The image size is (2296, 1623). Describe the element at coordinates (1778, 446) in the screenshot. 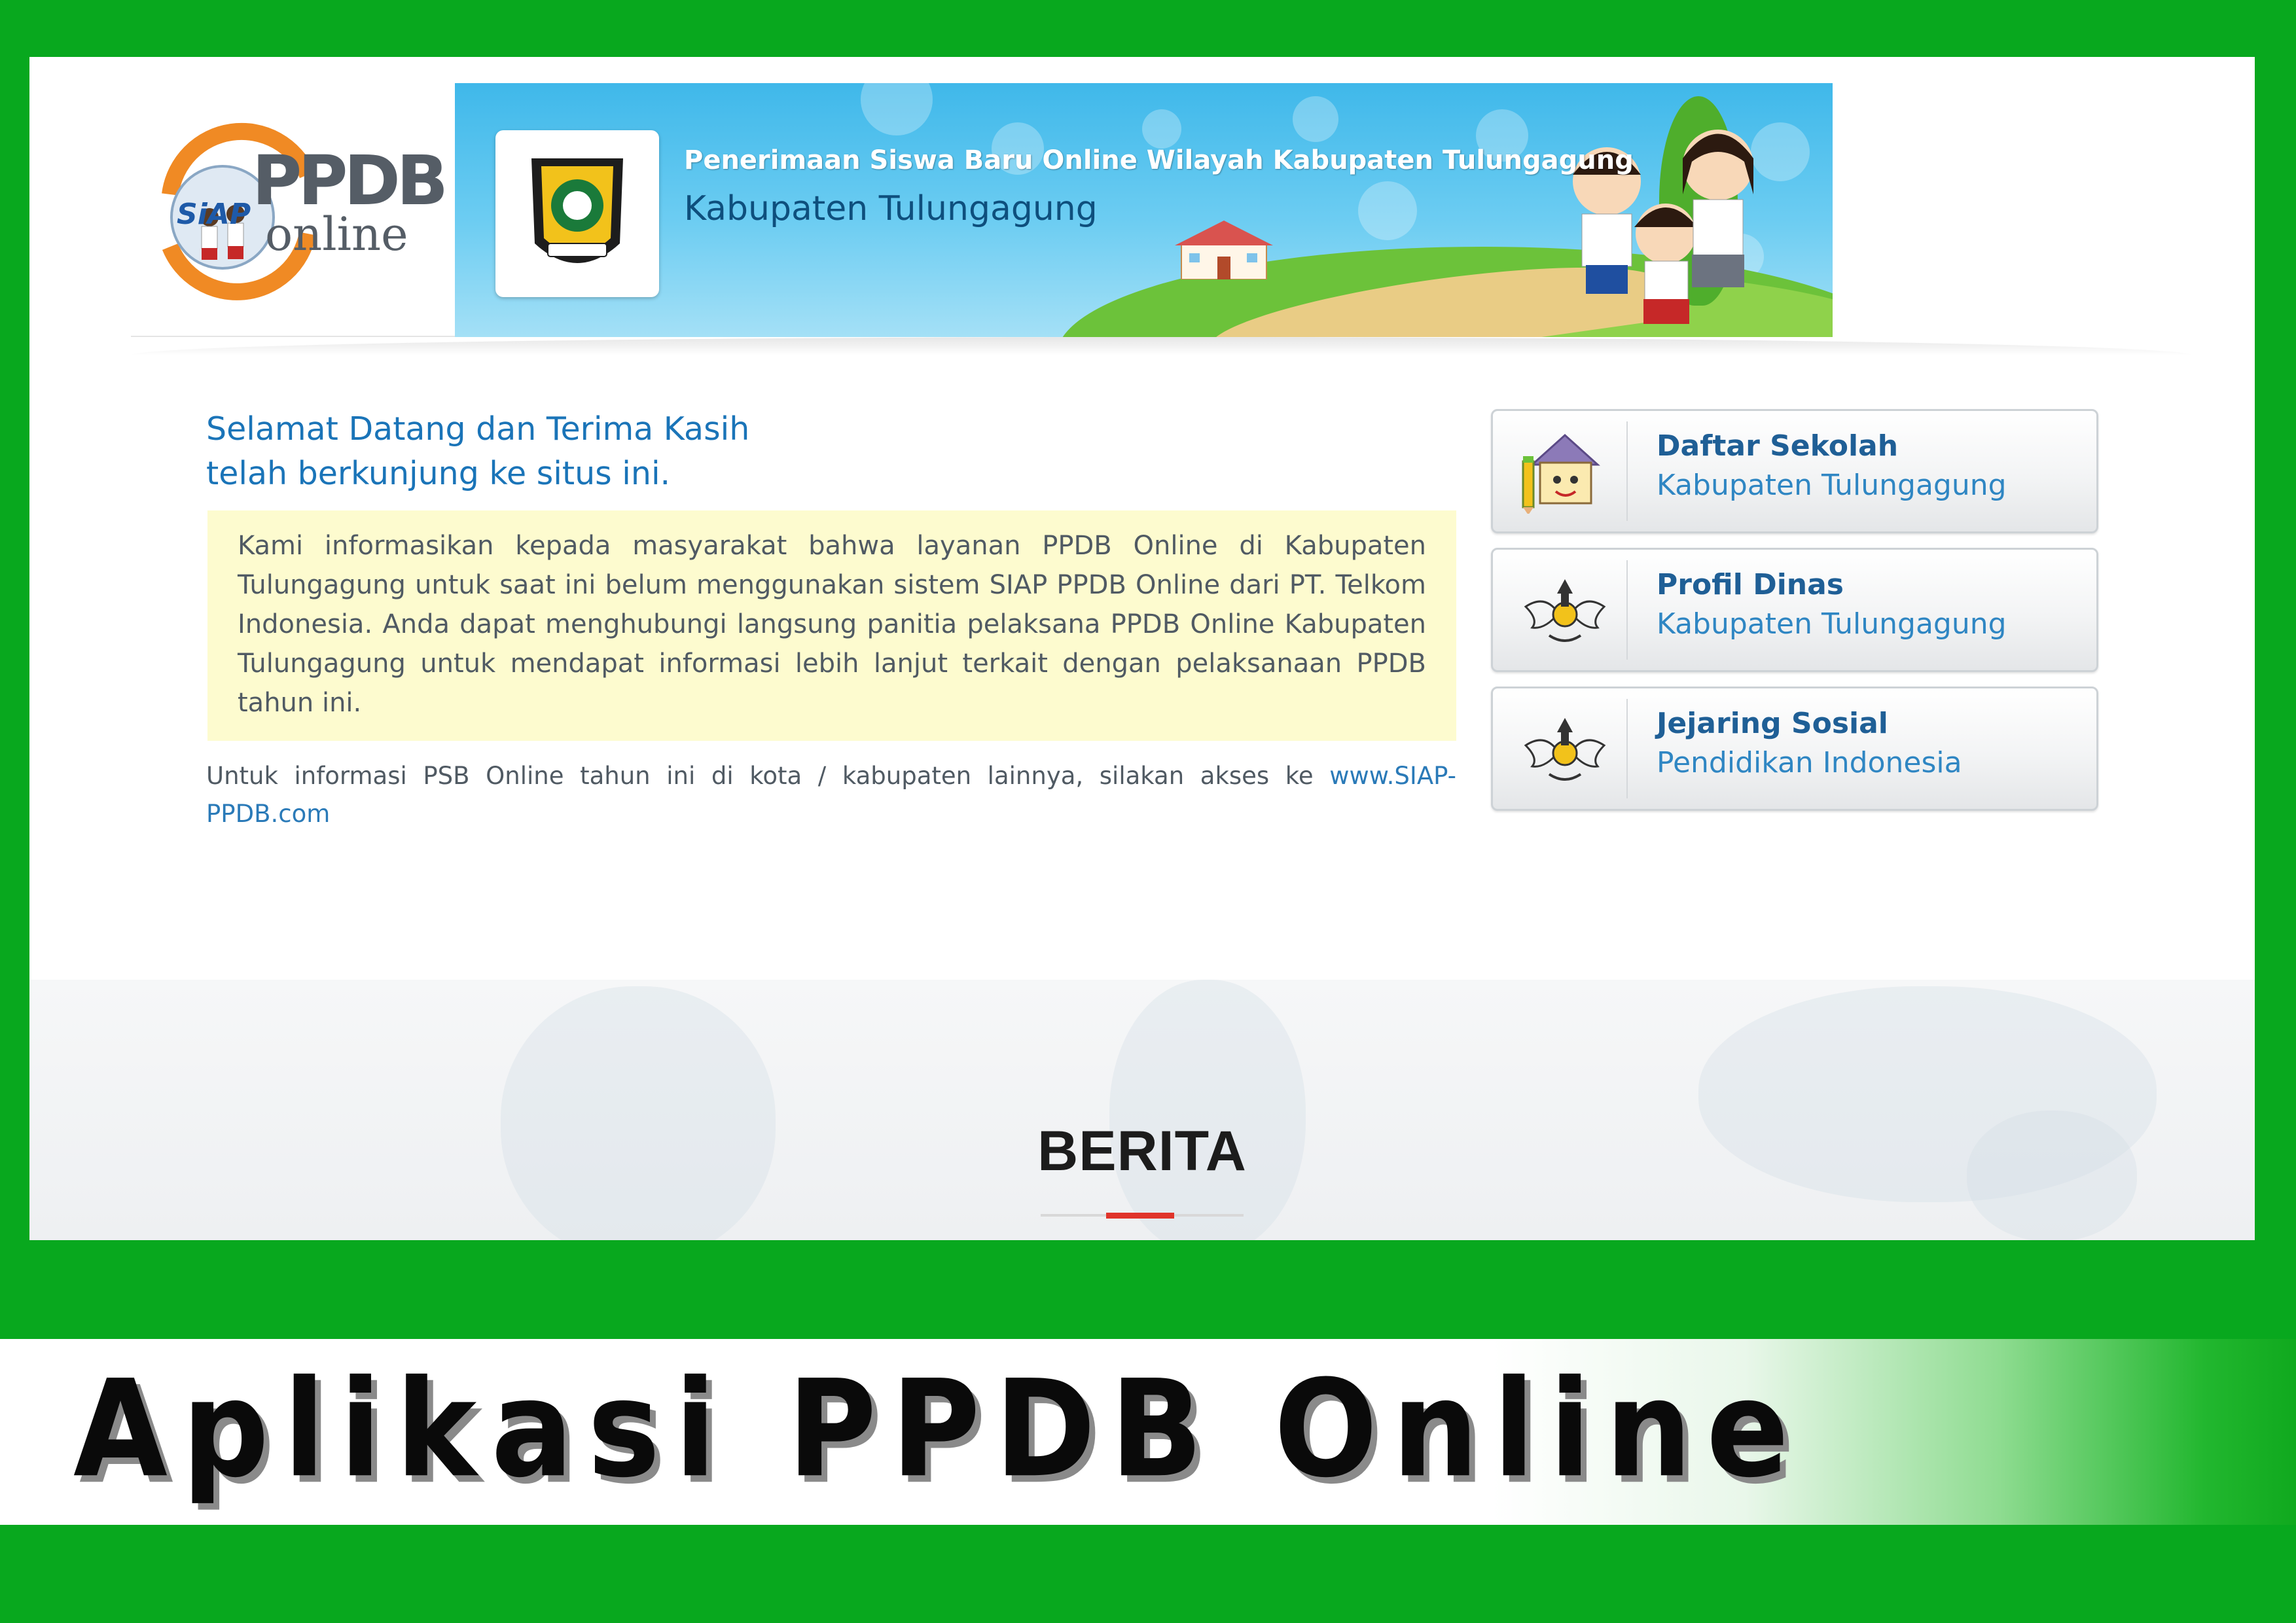

I see `side-button-title: Daftar Sekolah` at that location.